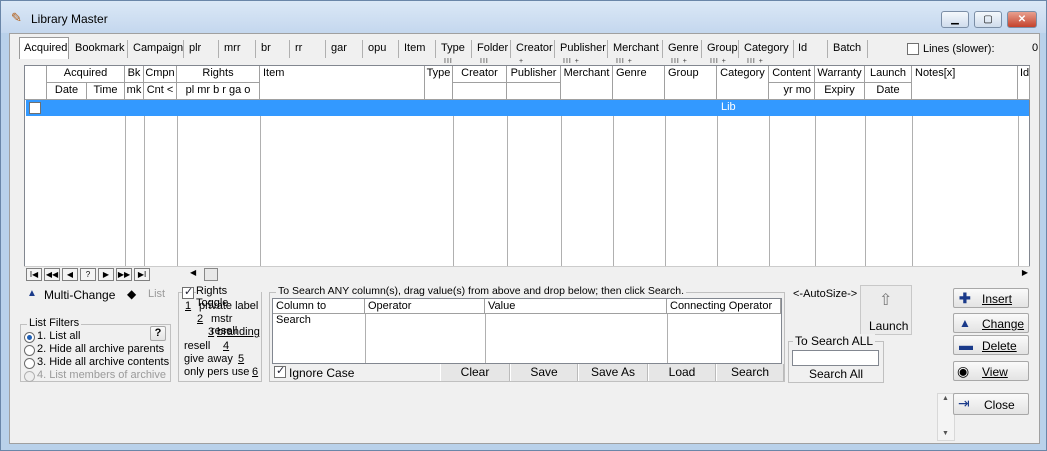 The image size is (1047, 451). I want to click on view-button: ◉ View, so click(991, 371).